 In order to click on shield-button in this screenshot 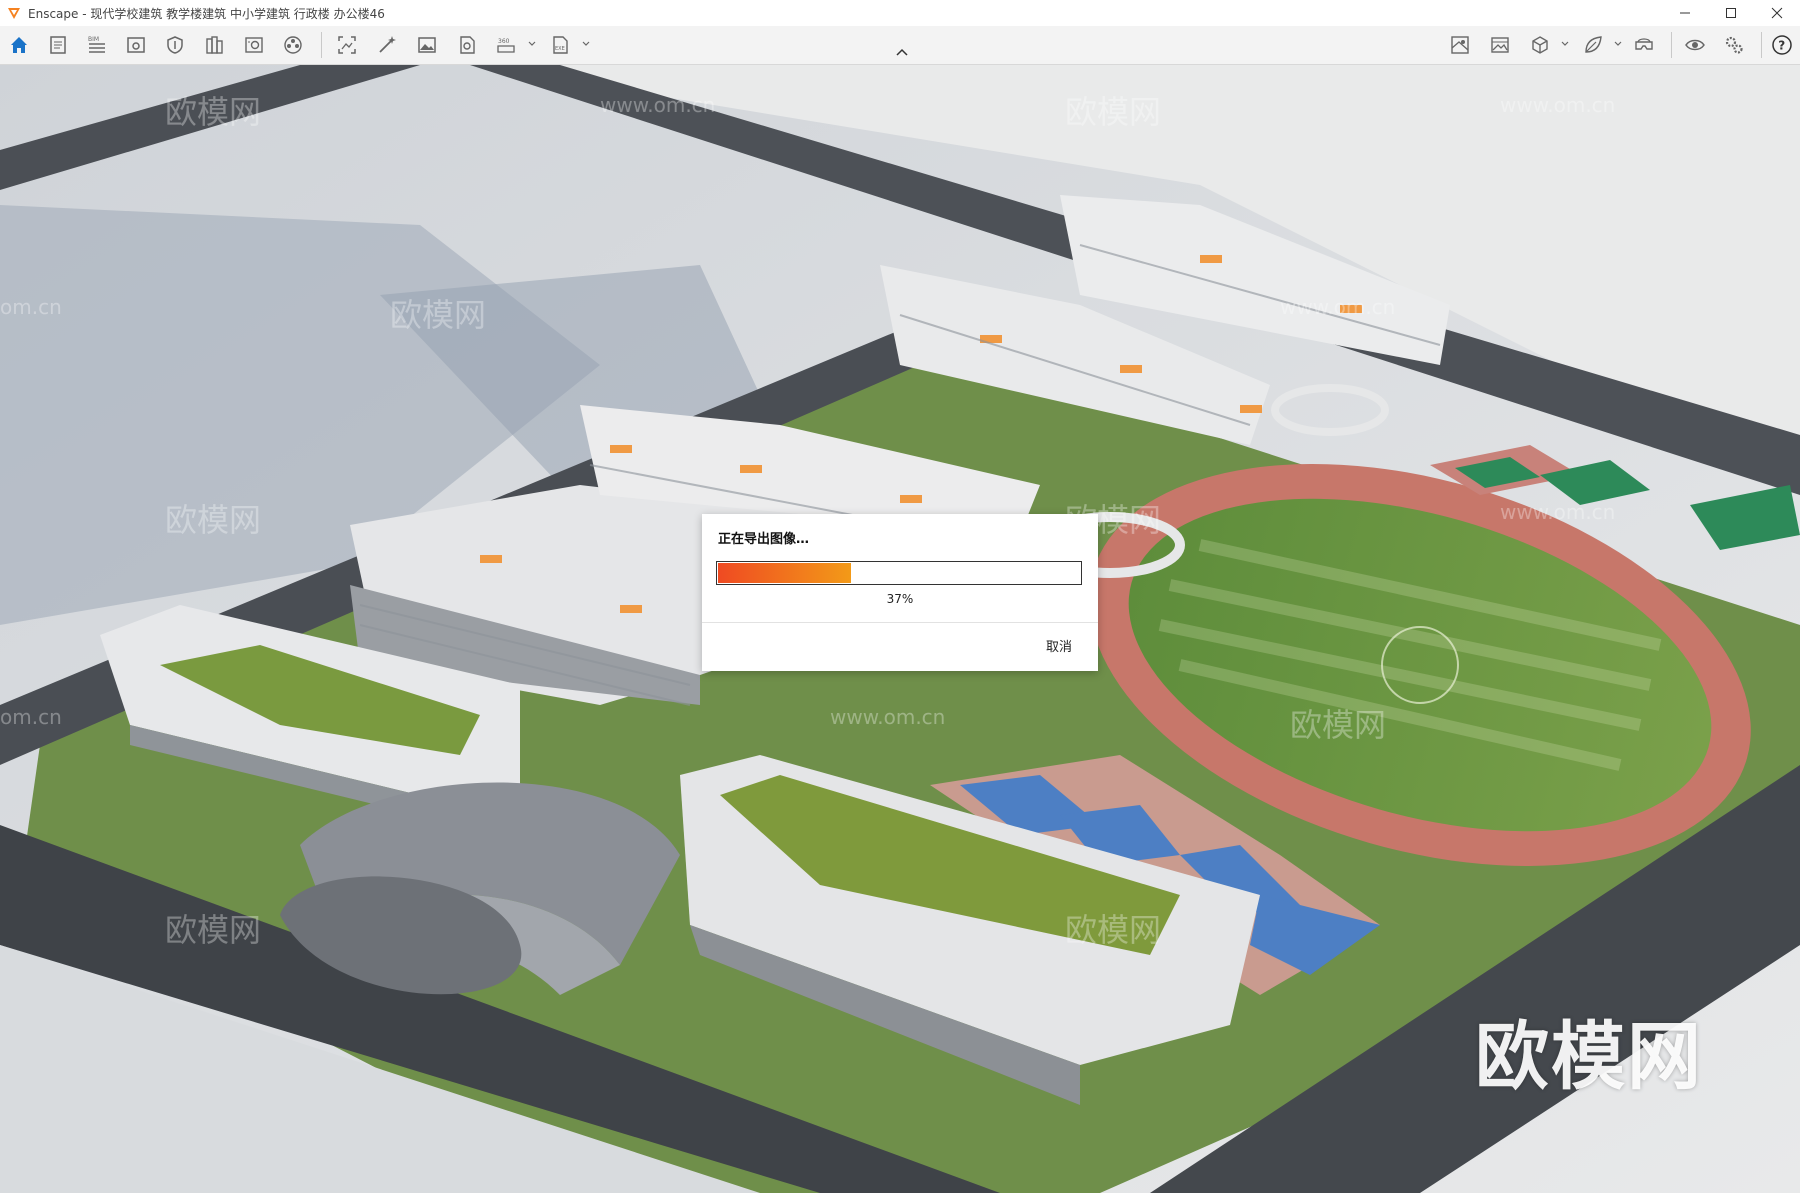, I will do `click(175, 45)`.